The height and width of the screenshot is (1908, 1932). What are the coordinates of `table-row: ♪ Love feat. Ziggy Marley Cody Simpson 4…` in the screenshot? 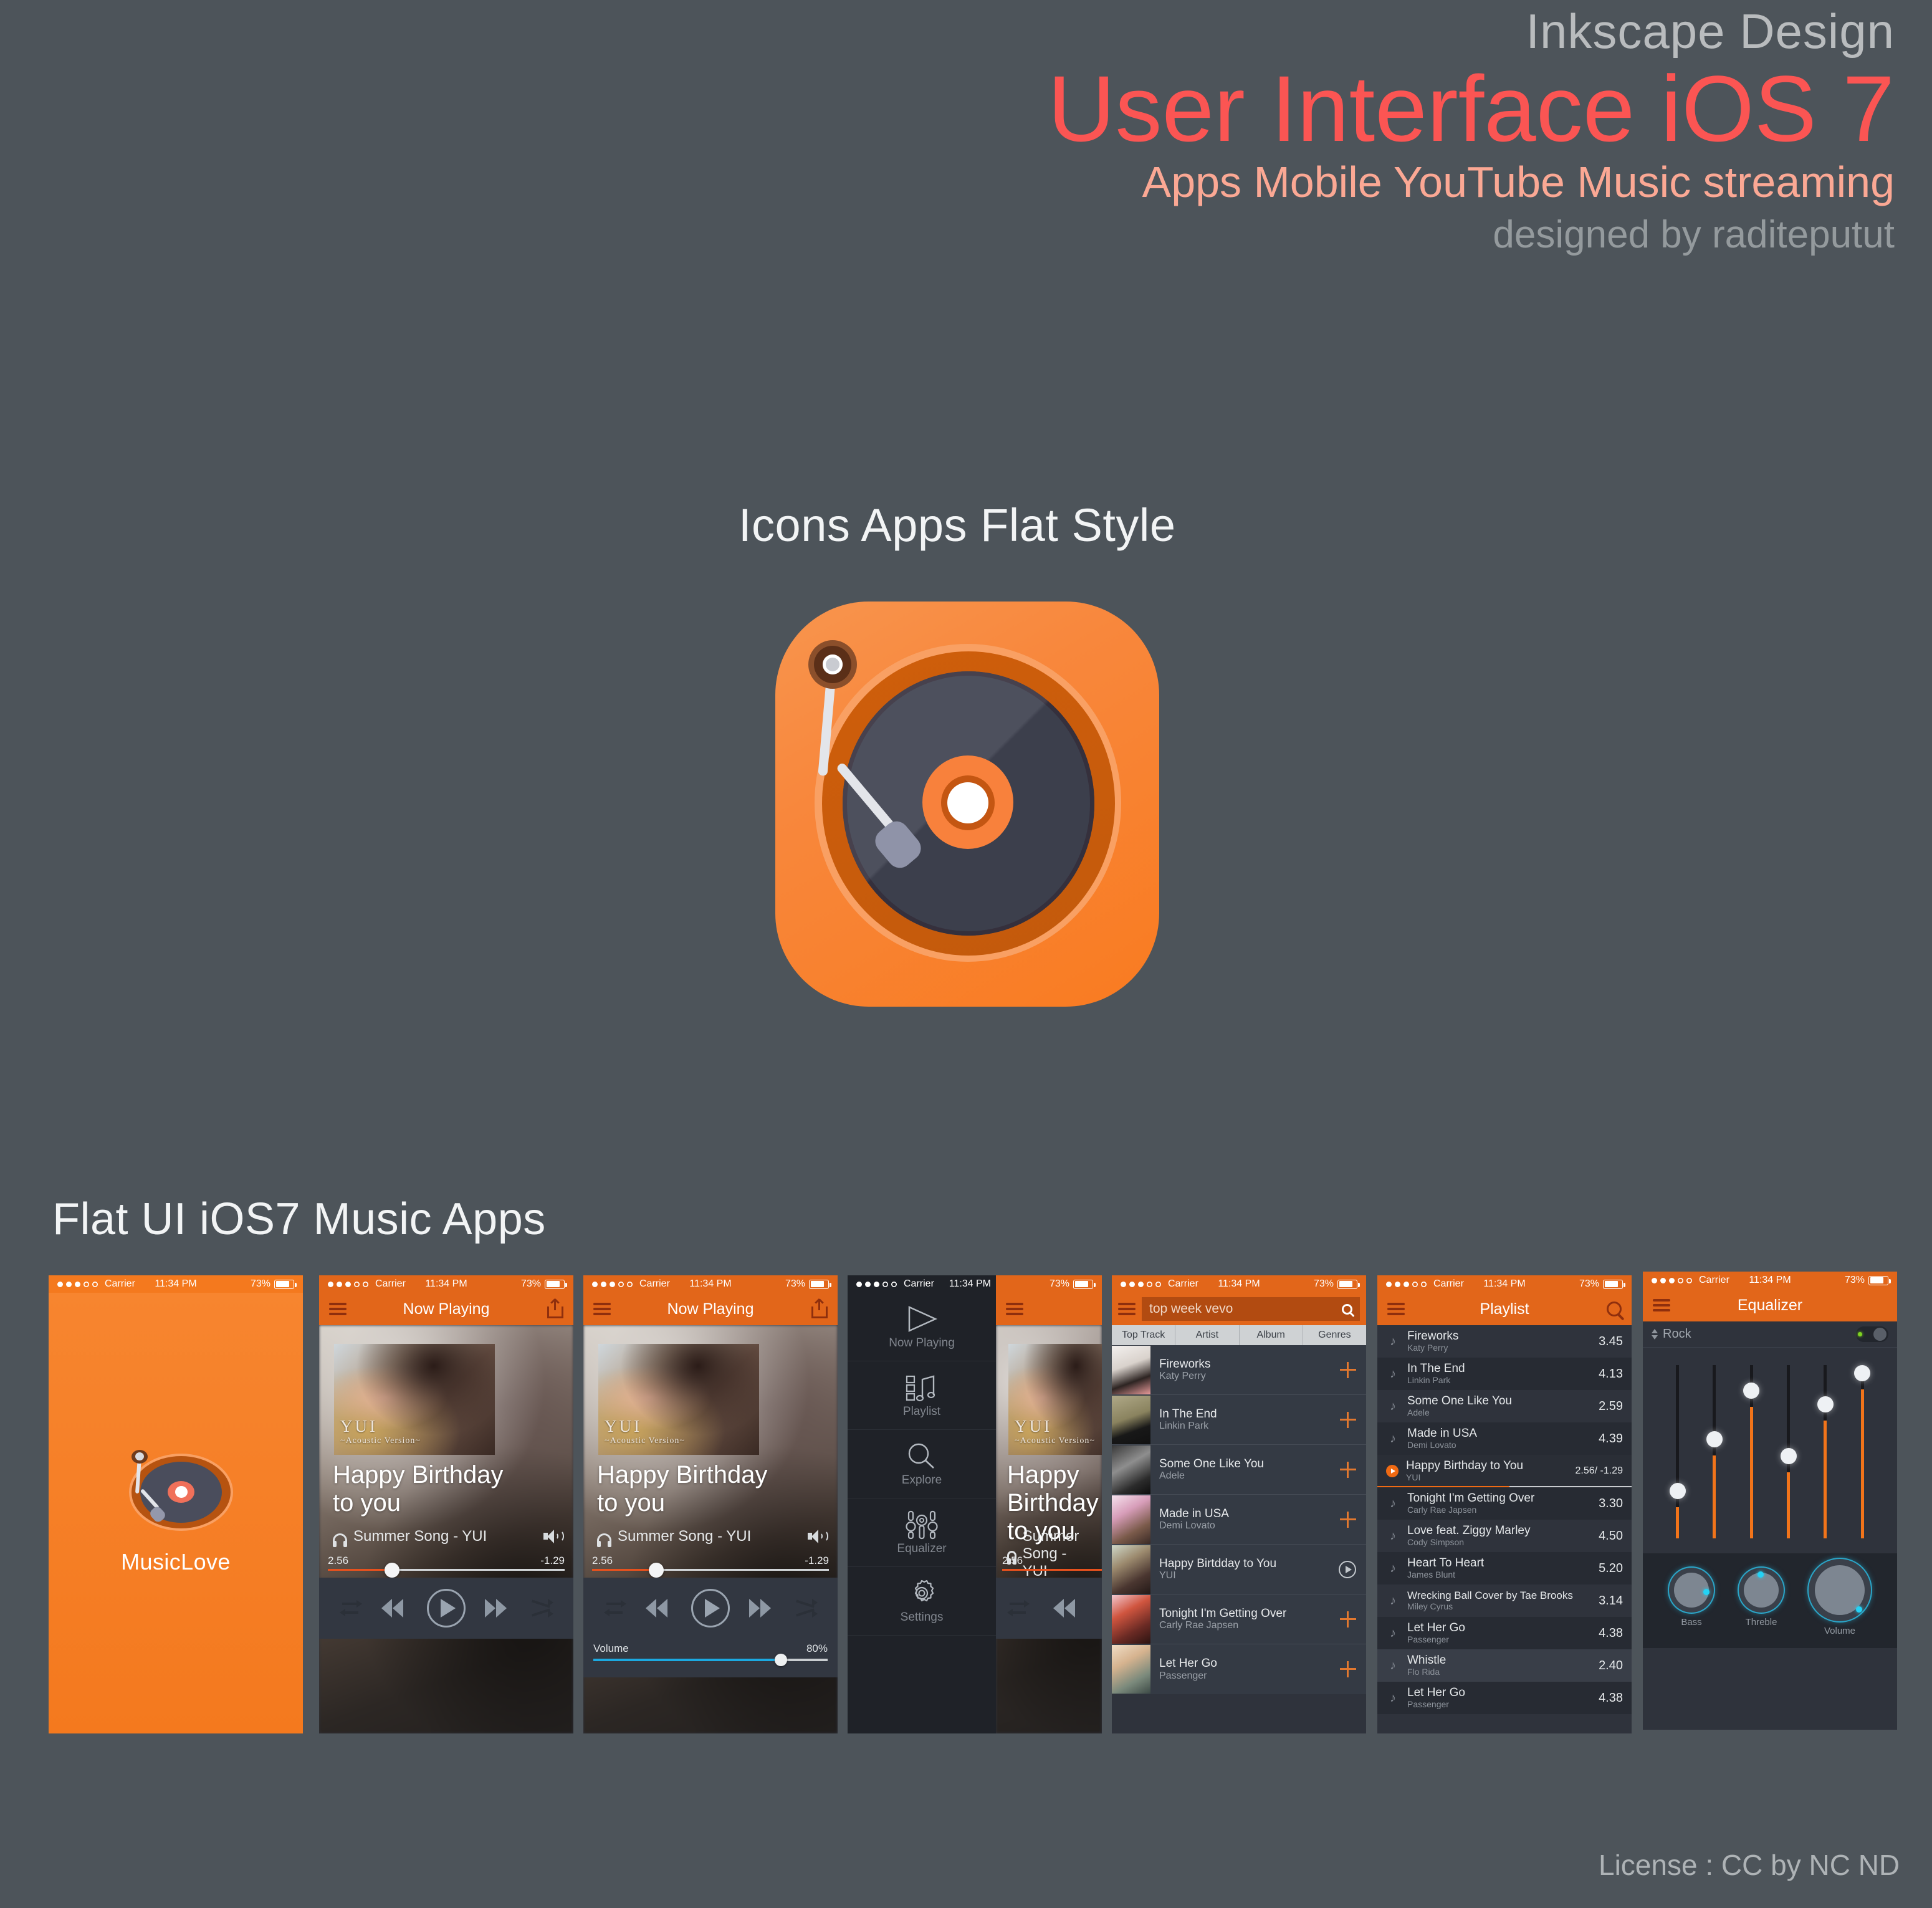 It's located at (1504, 1536).